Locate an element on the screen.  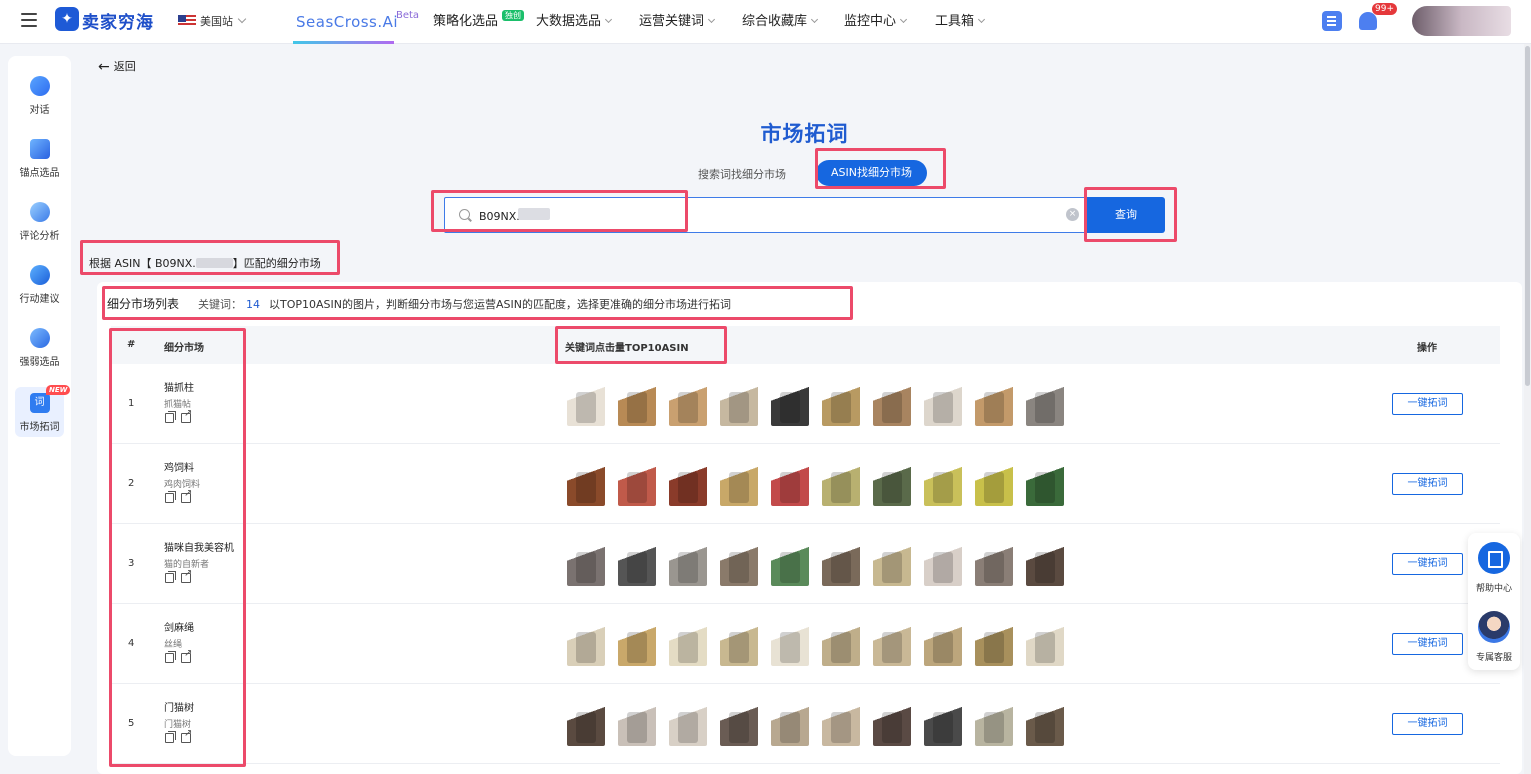
sidebar-item-action: 行动建议 is located at coordinates (39, 285).